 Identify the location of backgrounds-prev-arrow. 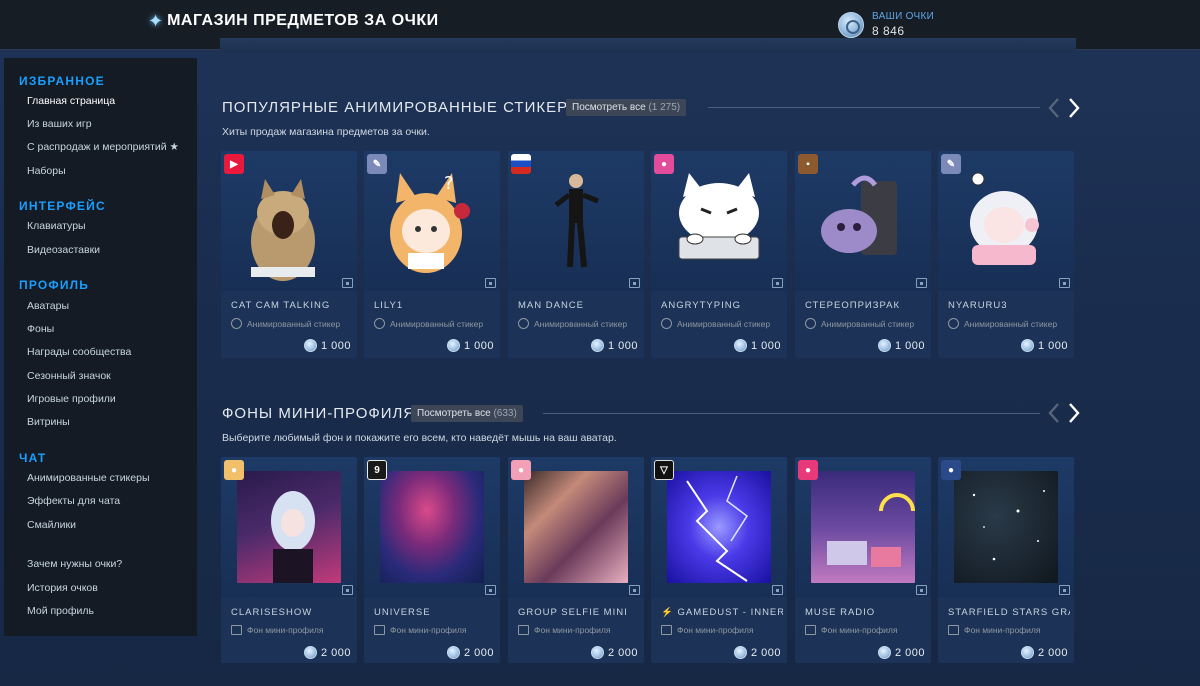
(1054, 413).